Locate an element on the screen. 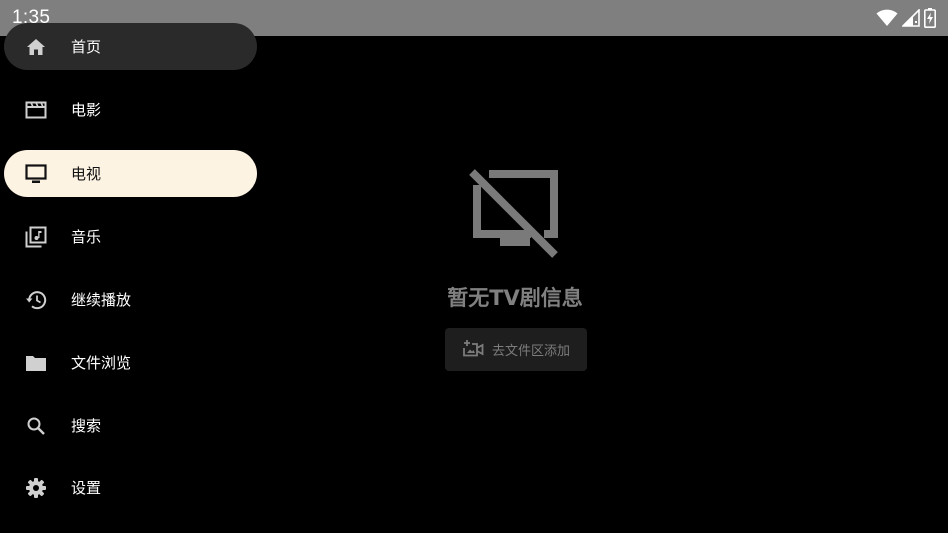 This screenshot has height=533, width=948. movie-icon is located at coordinates (36, 110).